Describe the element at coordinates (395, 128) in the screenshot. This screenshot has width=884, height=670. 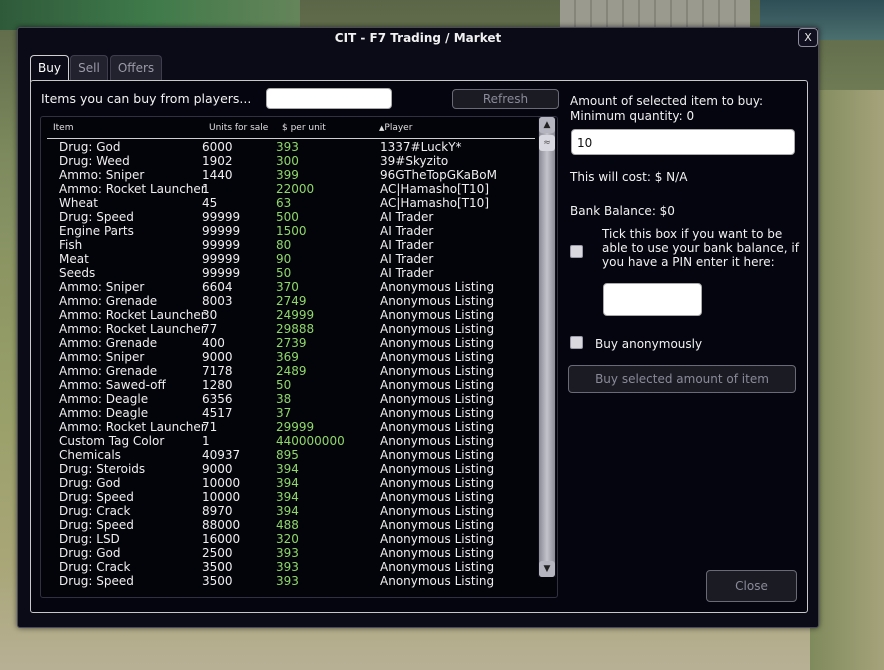
I see `column-header-player: ▲Player` at that location.